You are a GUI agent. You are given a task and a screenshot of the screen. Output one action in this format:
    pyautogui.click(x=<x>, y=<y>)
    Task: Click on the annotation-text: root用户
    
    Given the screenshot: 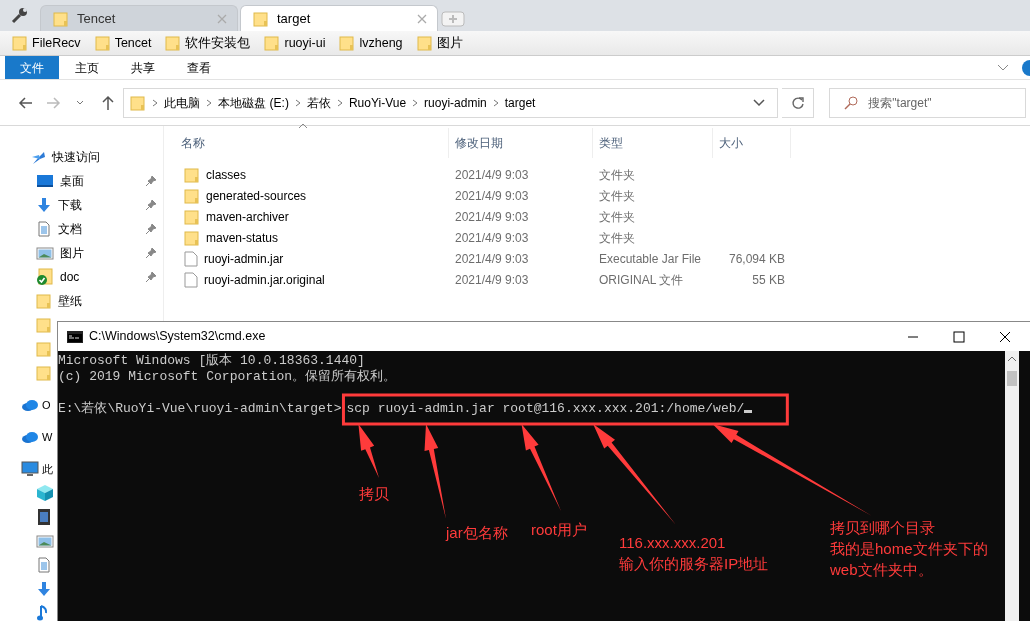 What is the action you would take?
    pyautogui.click(x=559, y=530)
    